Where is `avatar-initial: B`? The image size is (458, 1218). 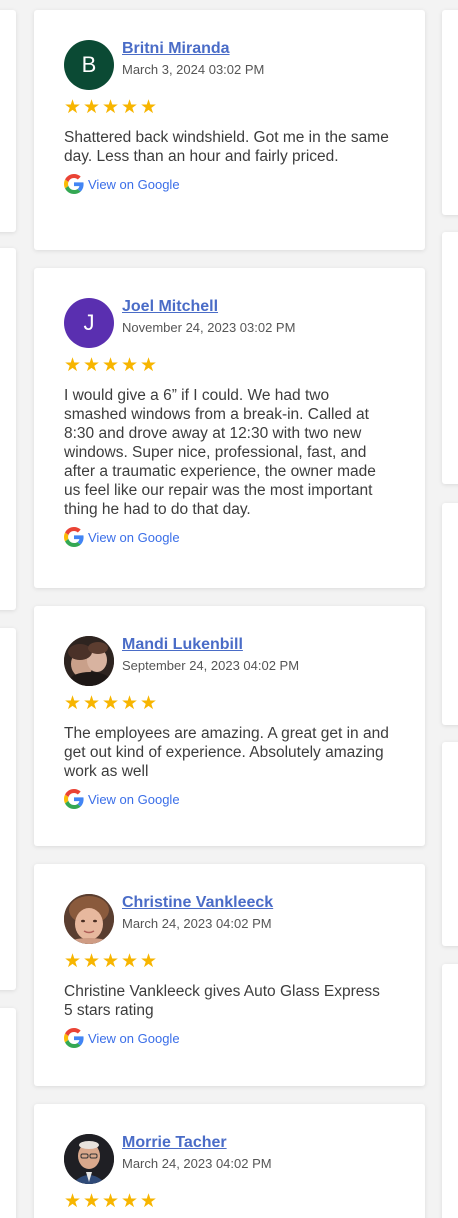
avatar-initial: B is located at coordinates (89, 64).